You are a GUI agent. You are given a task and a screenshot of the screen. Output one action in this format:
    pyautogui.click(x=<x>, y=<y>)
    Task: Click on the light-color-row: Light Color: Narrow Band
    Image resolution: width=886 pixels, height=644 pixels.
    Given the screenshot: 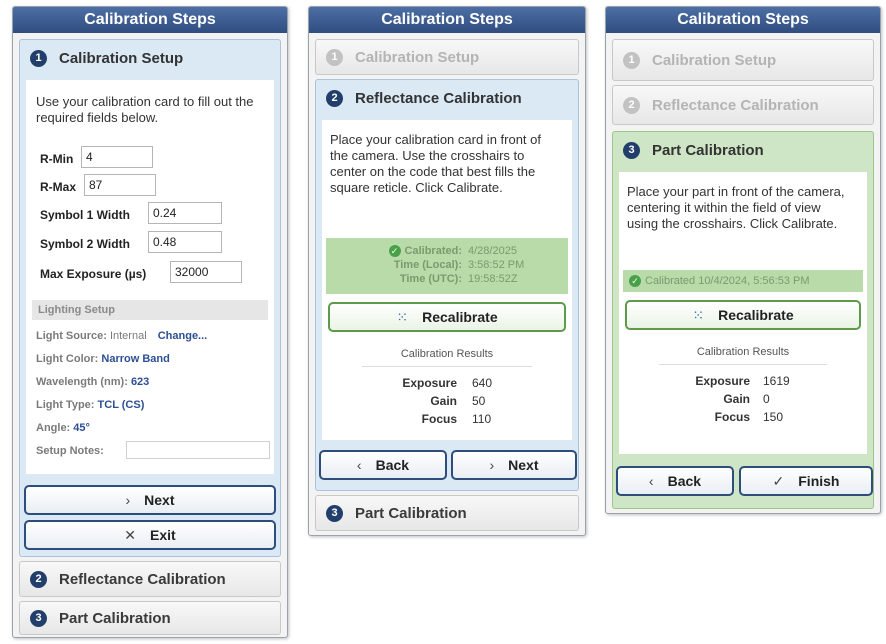 What is the action you would take?
    pyautogui.click(x=103, y=359)
    